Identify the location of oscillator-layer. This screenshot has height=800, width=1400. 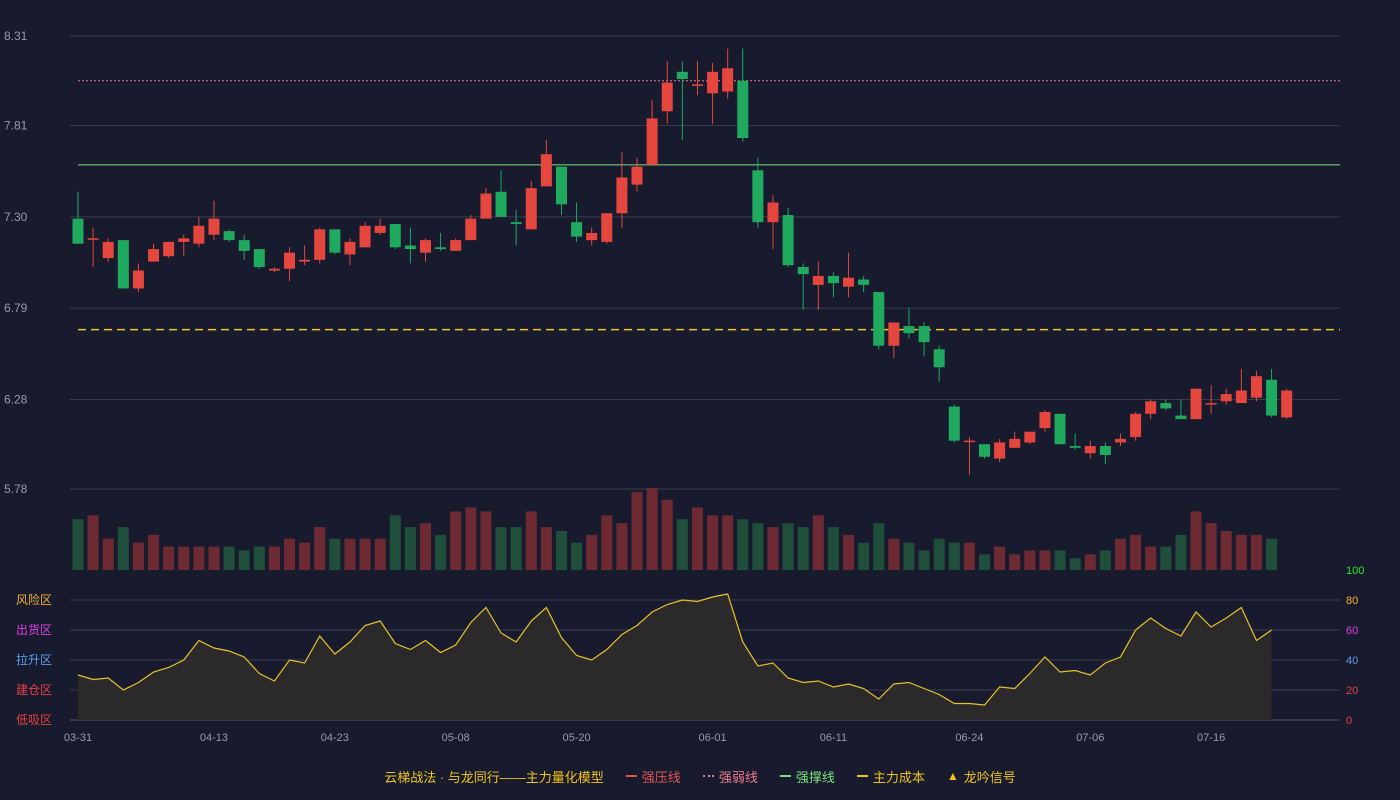
(674, 656).